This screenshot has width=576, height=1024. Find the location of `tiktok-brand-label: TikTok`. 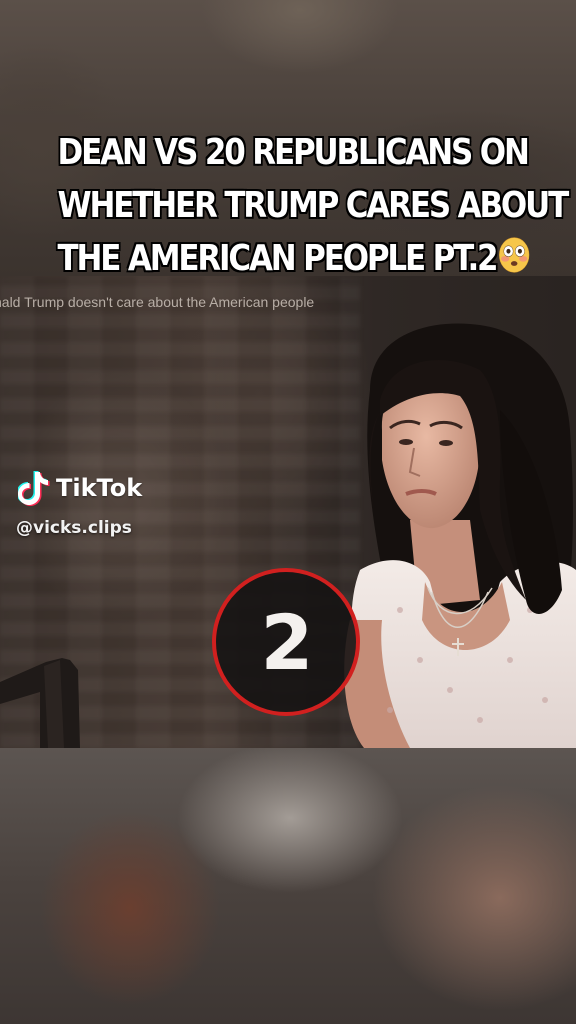

tiktok-brand-label: TikTok is located at coordinates (99, 488).